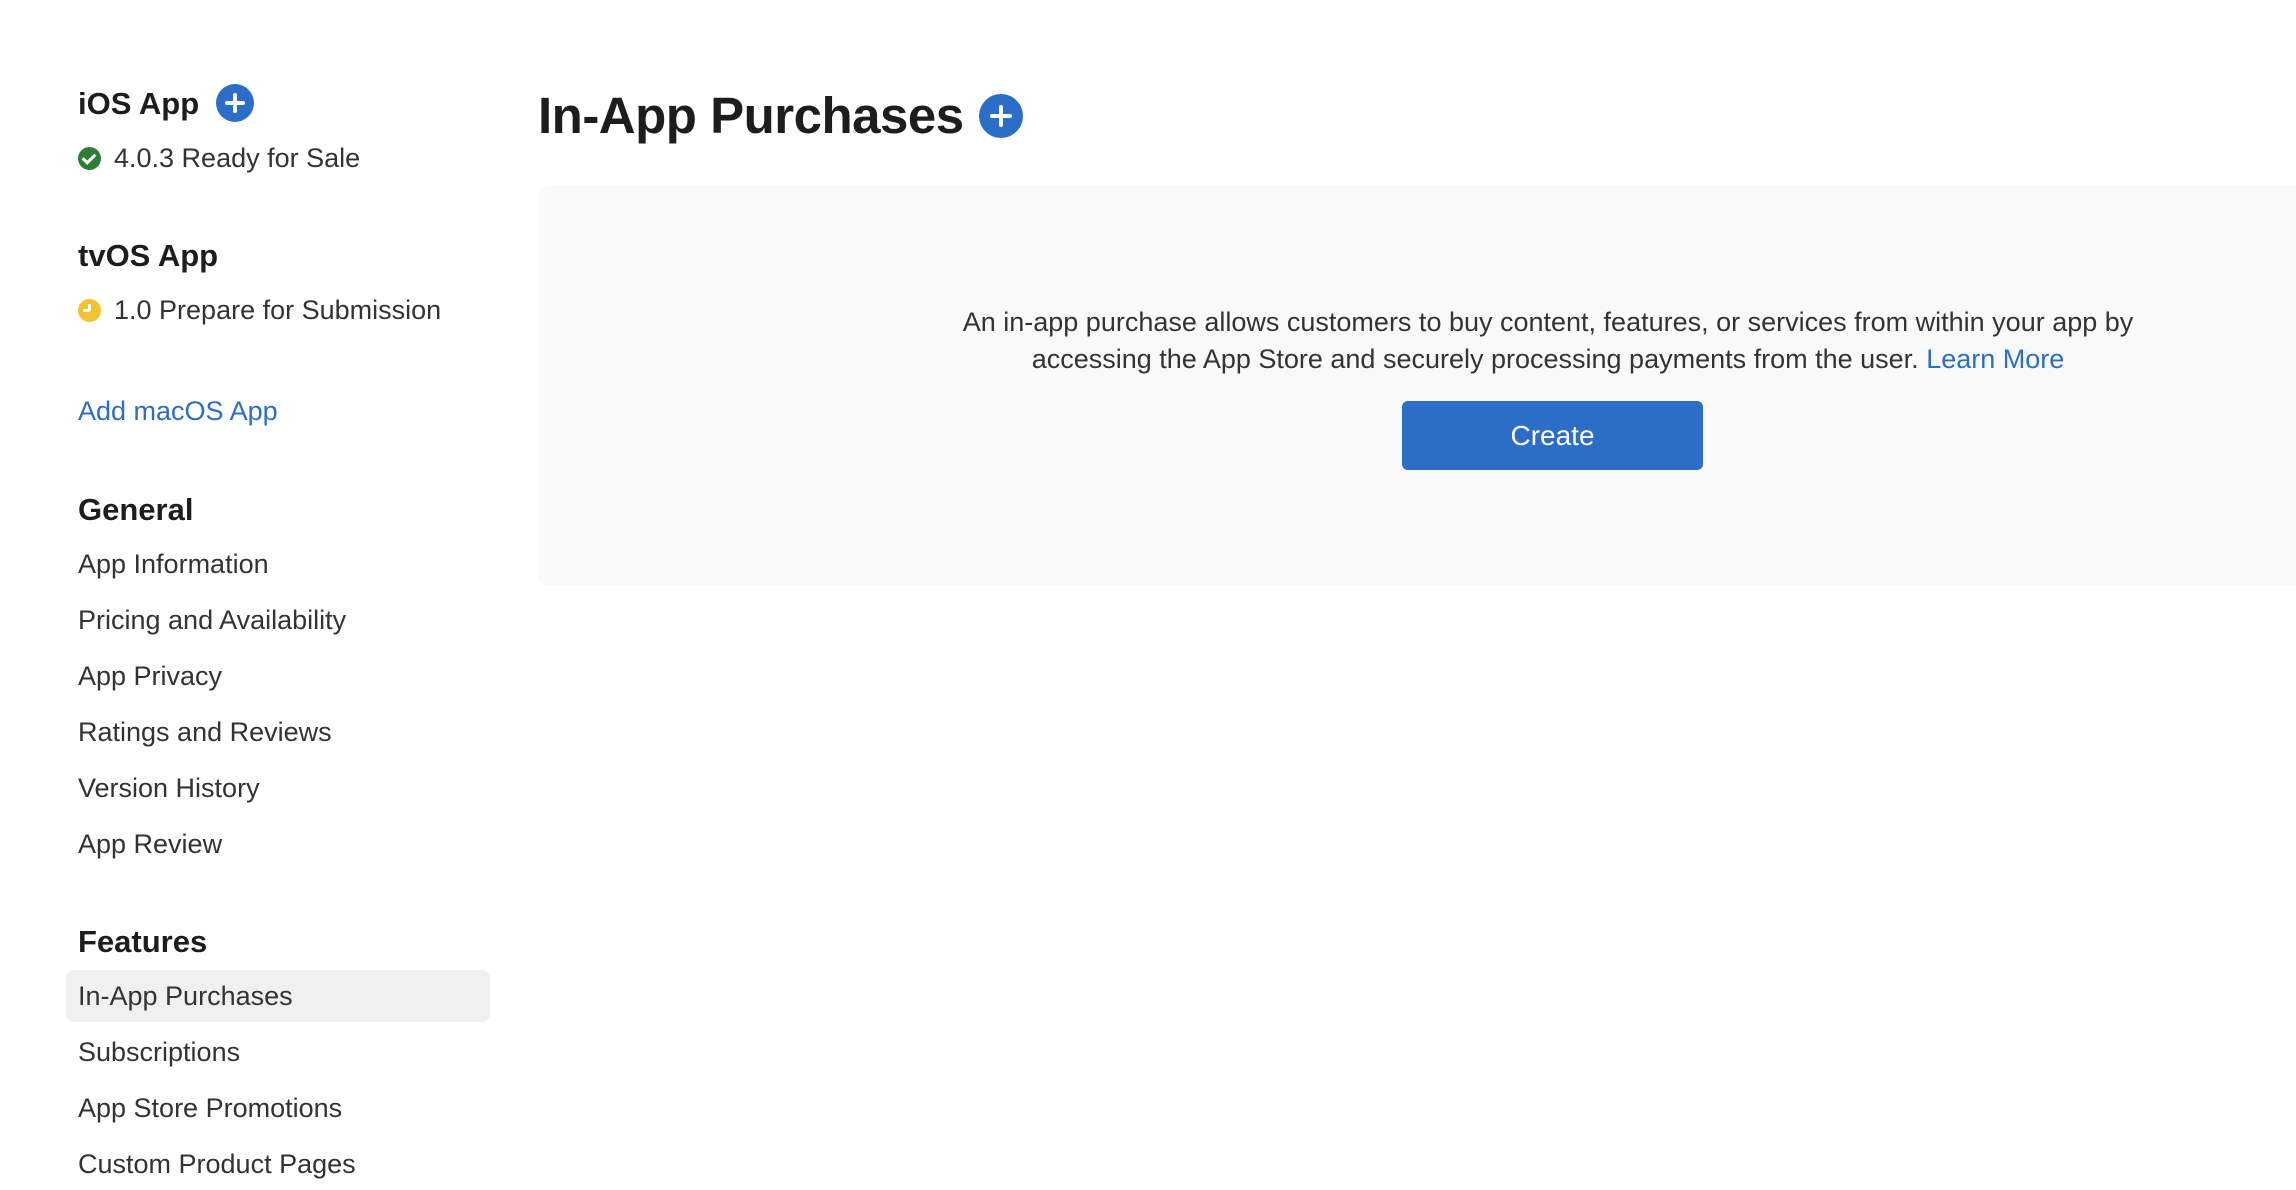 Image resolution: width=2296 pixels, height=1190 pixels. Describe the element at coordinates (136, 509) in the screenshot. I see `general-section-title: General` at that location.